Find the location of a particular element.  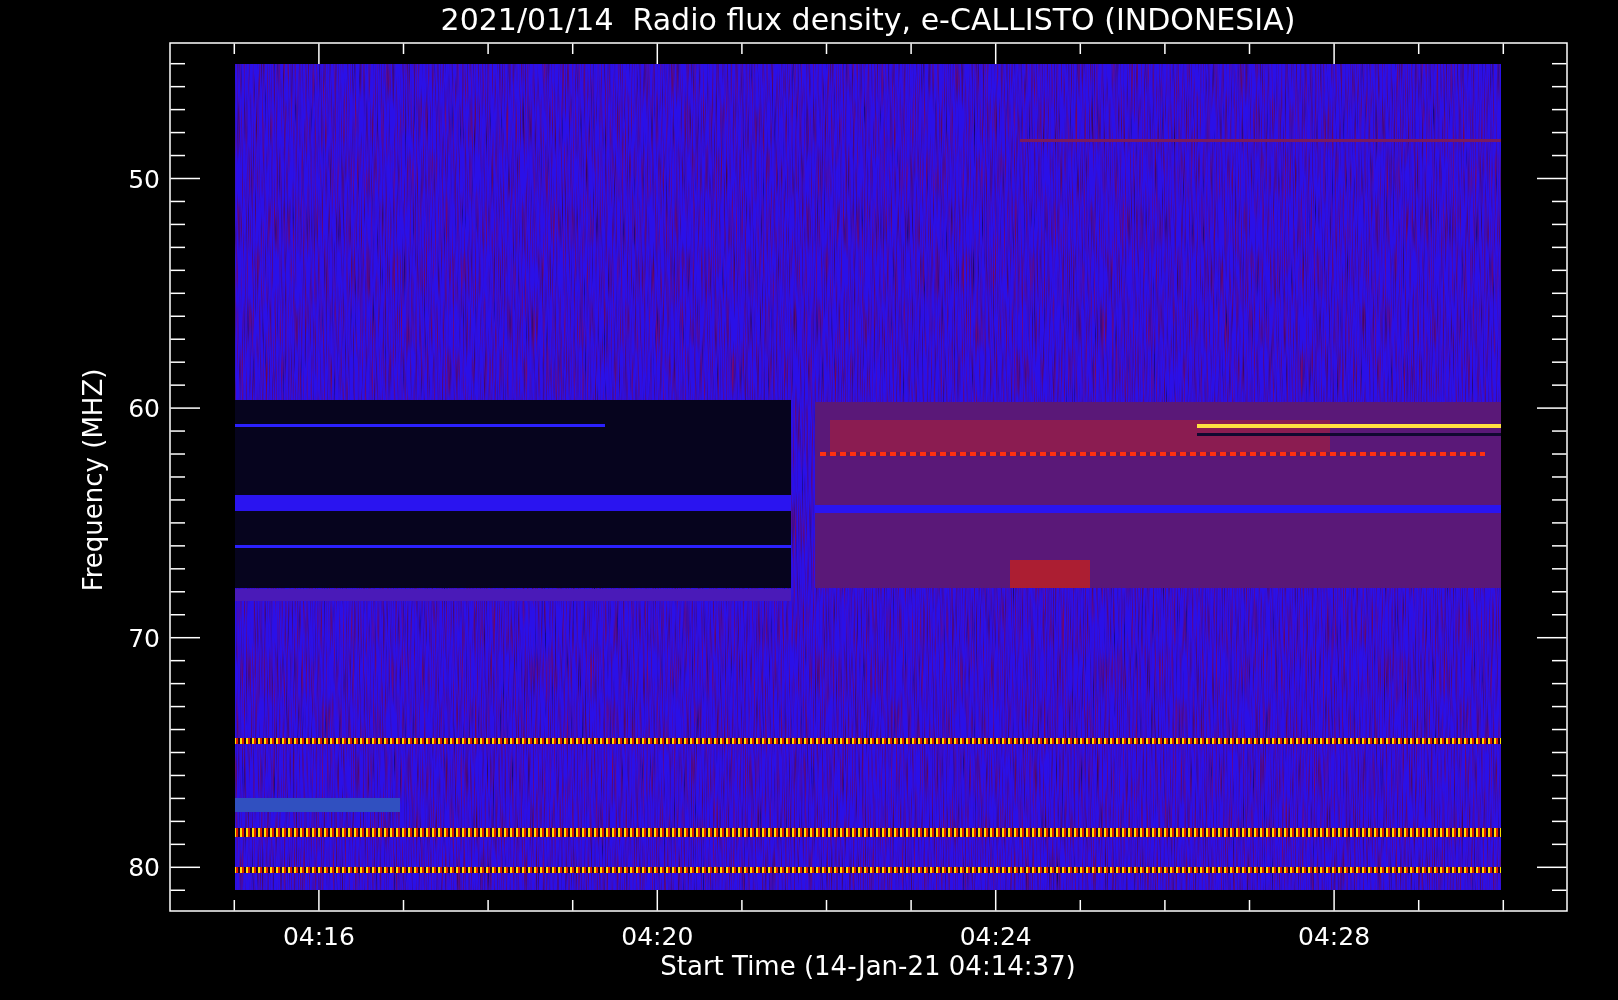

axis-label: Start Time (14-Jan-21 04:14:37) is located at coordinates (868, 966).